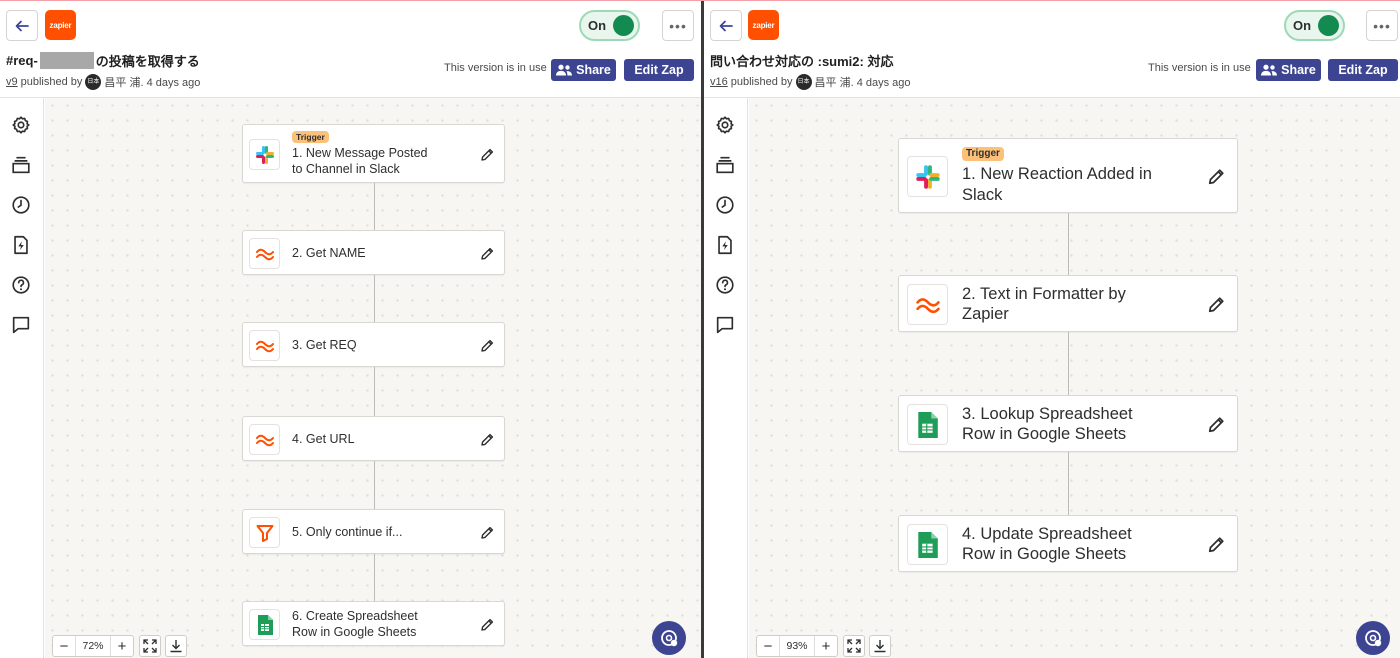 The height and width of the screenshot is (658, 1400). Describe the element at coordinates (147, 61) in the screenshot. I see `zap-title-suffix: の投稿を取得する` at that location.